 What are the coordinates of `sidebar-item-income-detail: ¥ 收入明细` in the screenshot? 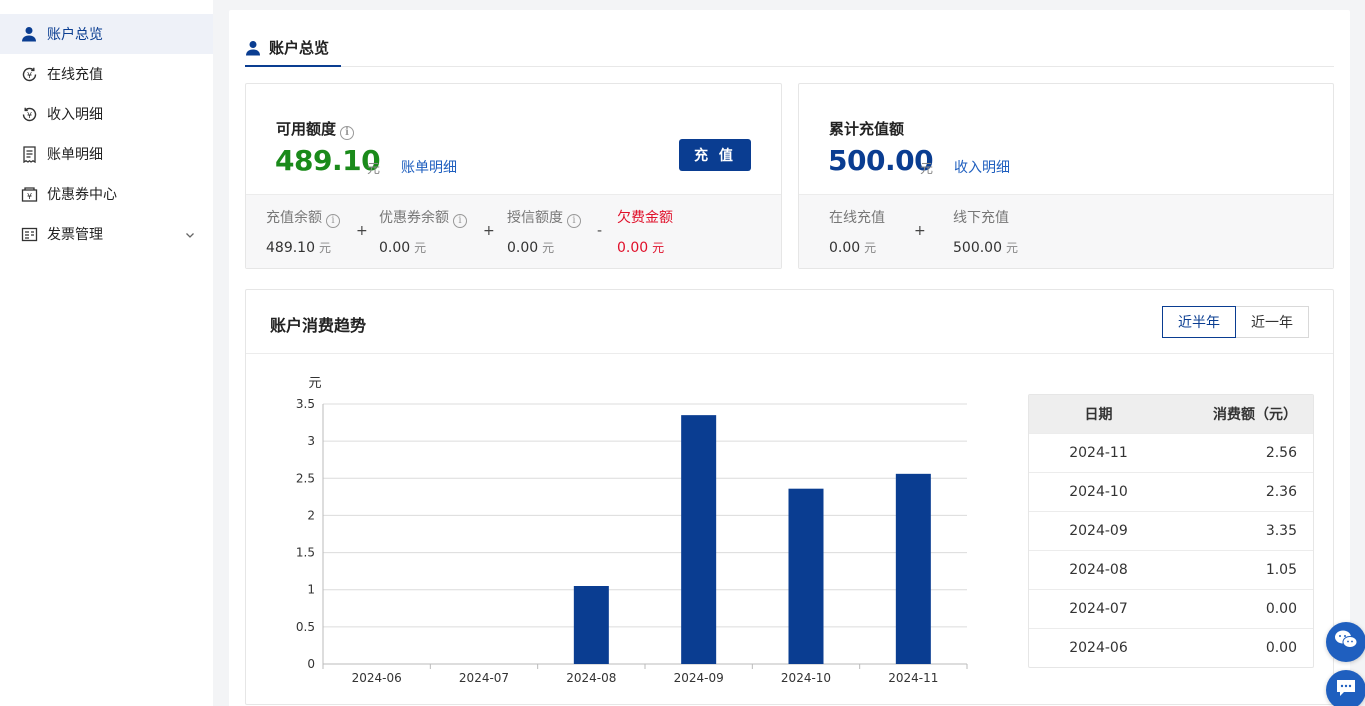 It's located at (106, 114).